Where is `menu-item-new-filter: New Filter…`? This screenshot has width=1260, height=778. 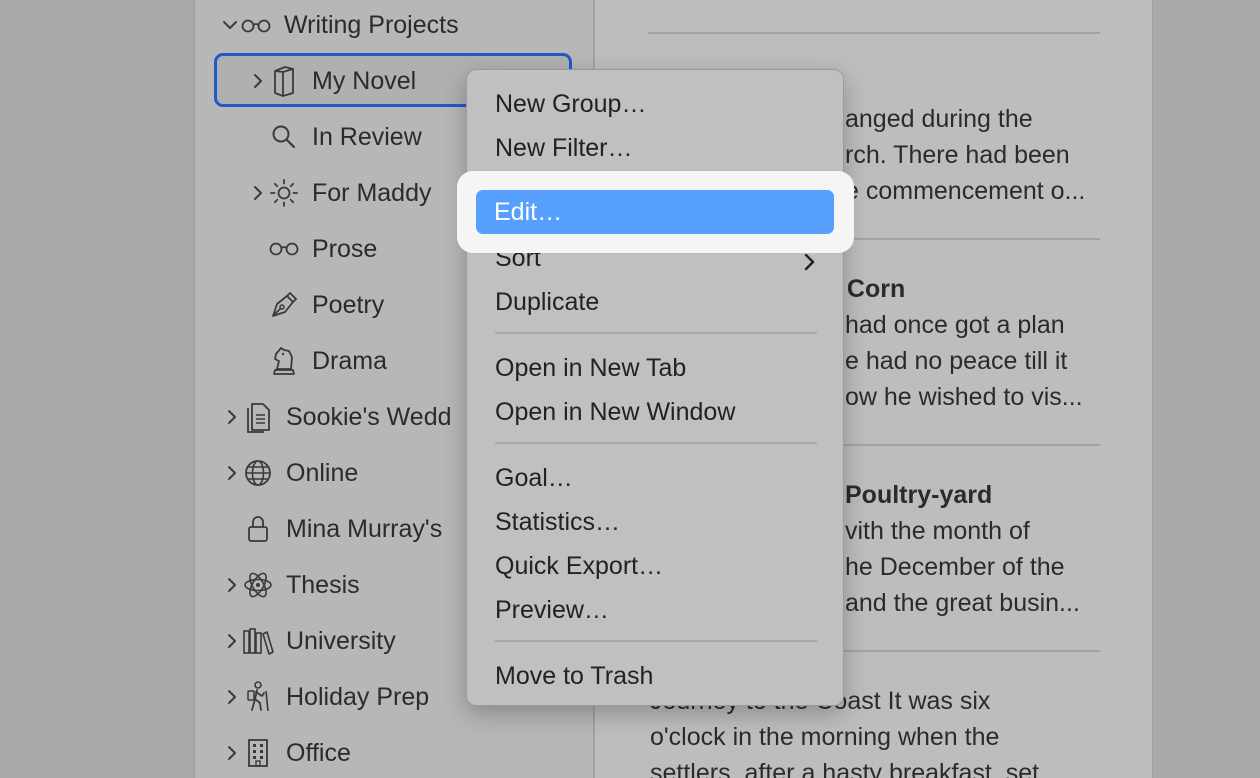
menu-item-new-filter: New Filter… is located at coordinates (564, 148).